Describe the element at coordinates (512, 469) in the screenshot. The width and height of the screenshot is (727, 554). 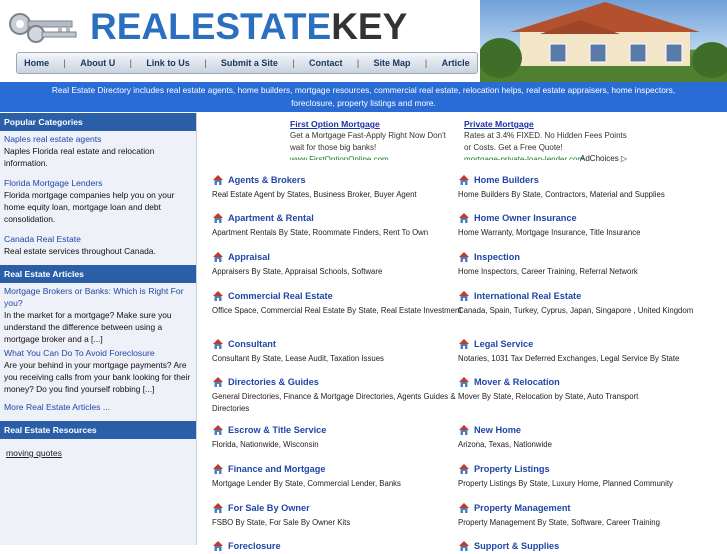
I see `category-link: Property Listings` at that location.